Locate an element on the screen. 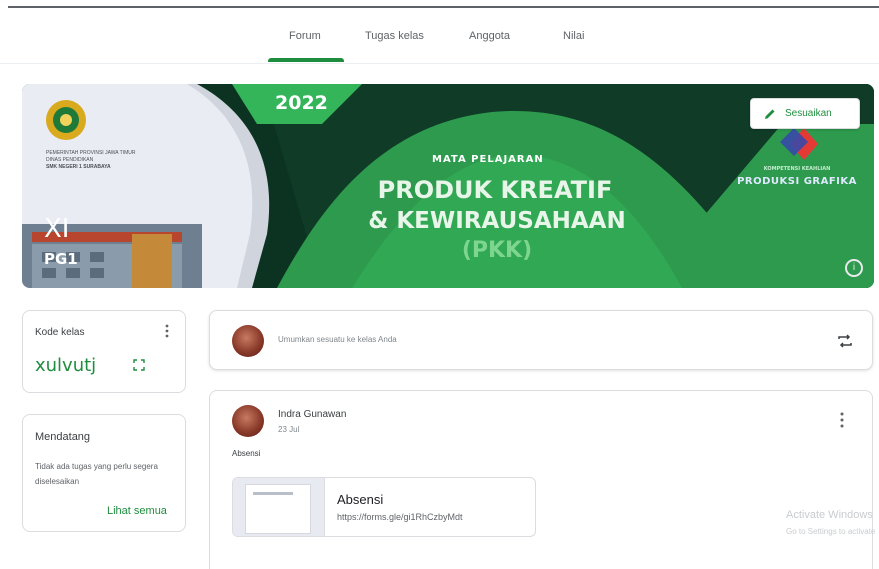 This screenshot has width=879, height=569. customize-label: Sesuaikan is located at coordinates (808, 113).